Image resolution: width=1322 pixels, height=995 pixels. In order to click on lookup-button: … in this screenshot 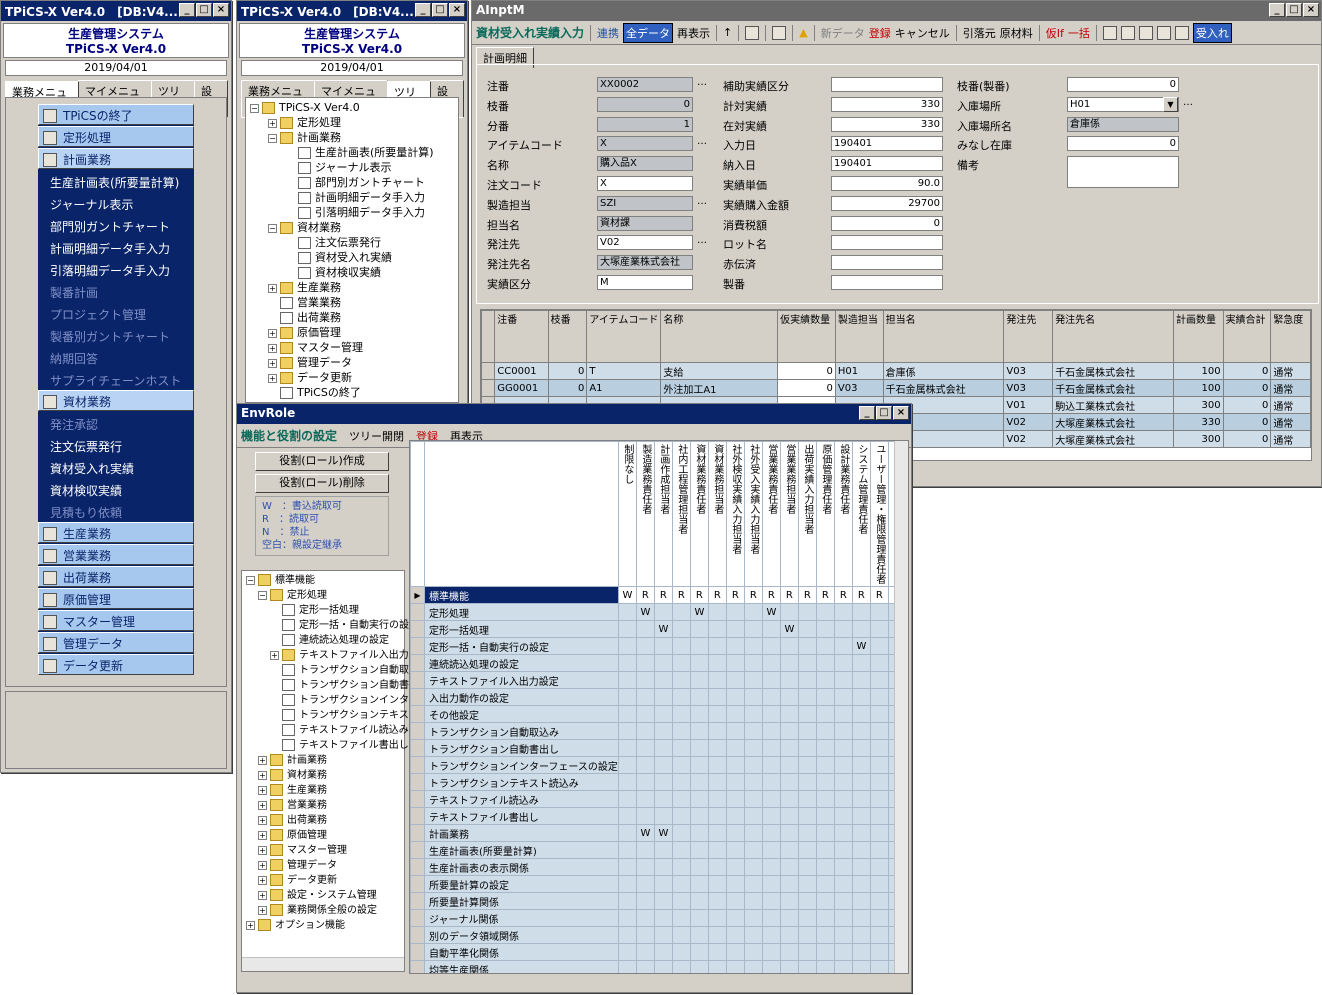, I will do `click(702, 141)`.